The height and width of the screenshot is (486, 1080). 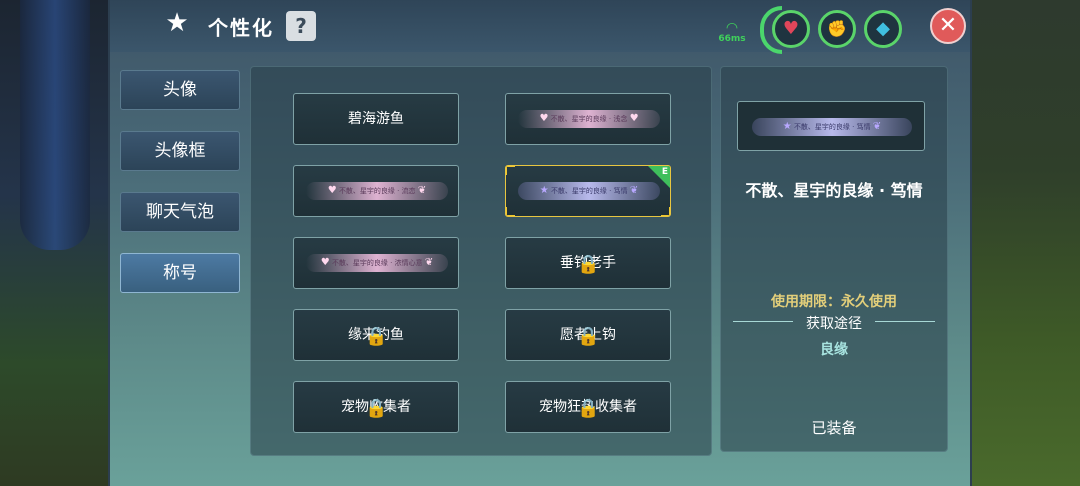 I want to click on title-card: ♥ 不散、星宇的良缘 · 流恋 ❦, so click(x=376, y=191).